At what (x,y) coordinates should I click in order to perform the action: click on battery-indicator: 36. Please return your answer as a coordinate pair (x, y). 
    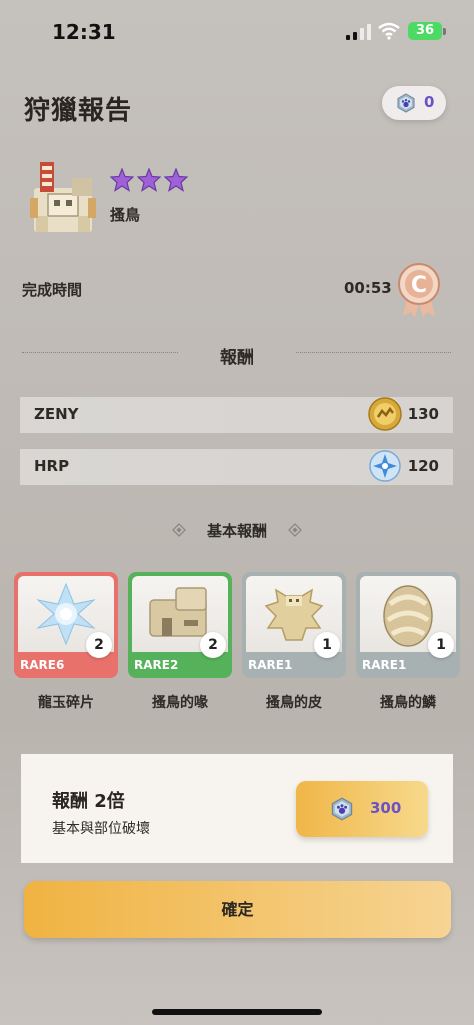
    Looking at the image, I should click on (425, 31).